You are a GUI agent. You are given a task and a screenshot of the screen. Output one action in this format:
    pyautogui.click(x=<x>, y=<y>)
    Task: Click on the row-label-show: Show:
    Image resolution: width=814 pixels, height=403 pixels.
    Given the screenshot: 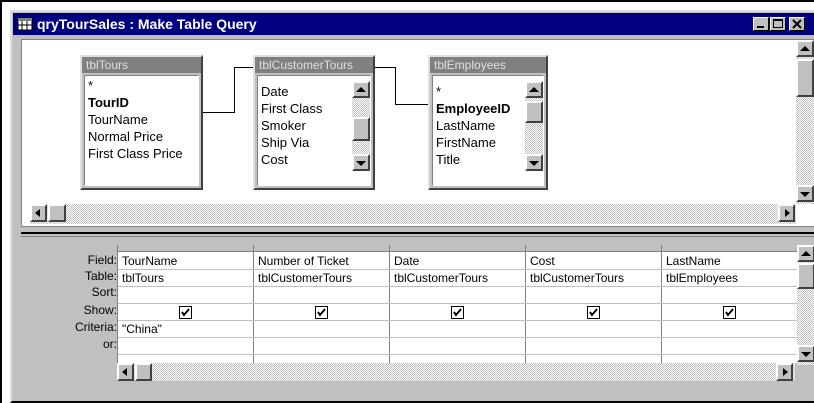 What is the action you would take?
    pyautogui.click(x=100, y=310)
    